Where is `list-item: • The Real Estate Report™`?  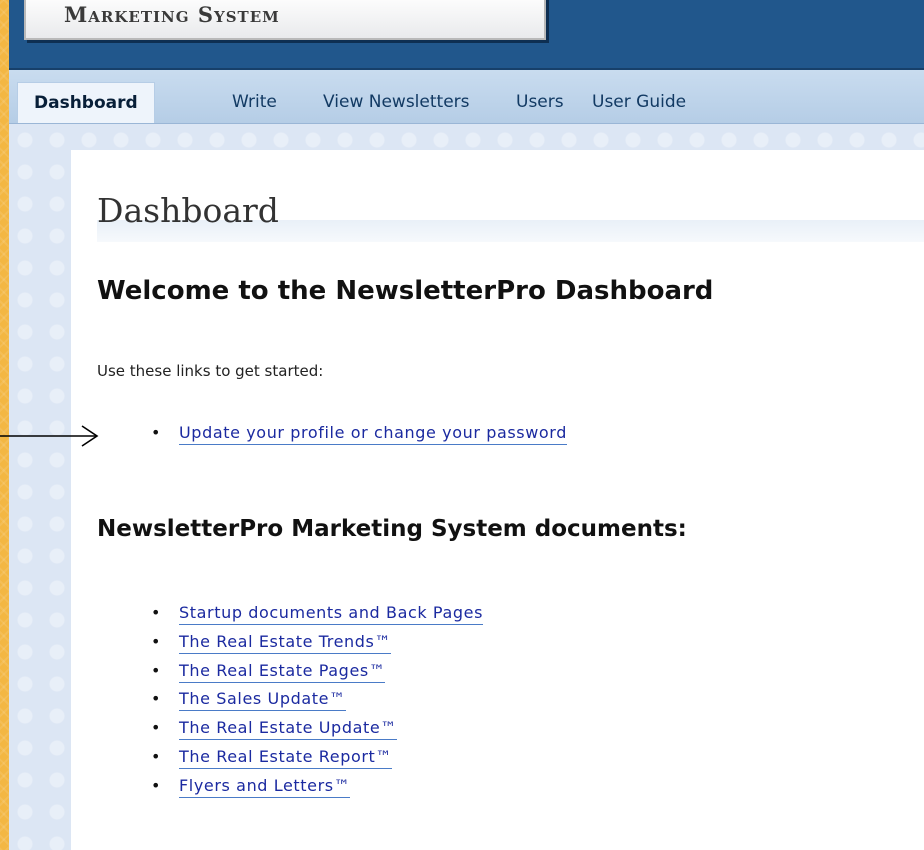 list-item: • The Real Estate Report™ is located at coordinates (317, 758).